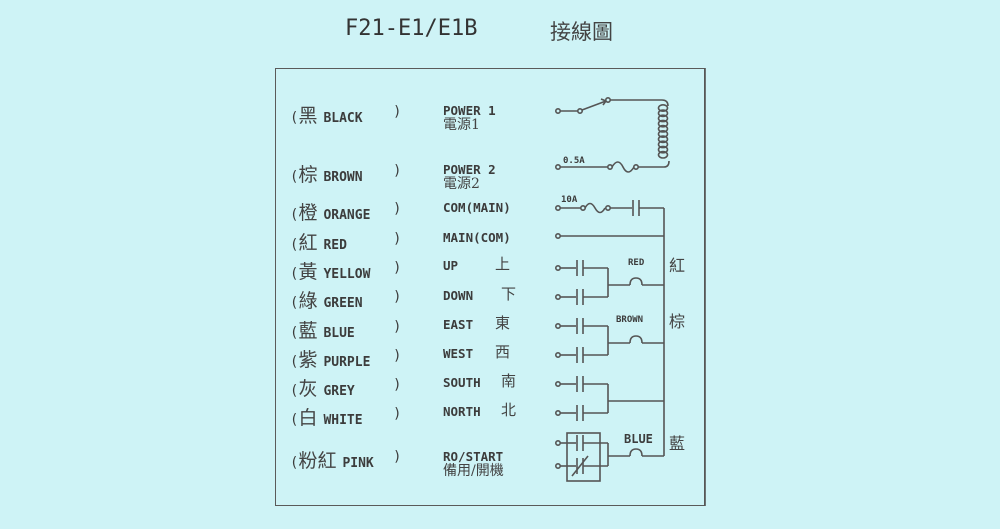  Describe the element at coordinates (677, 265) in the screenshot. I see `common-red-cn: 紅` at that location.